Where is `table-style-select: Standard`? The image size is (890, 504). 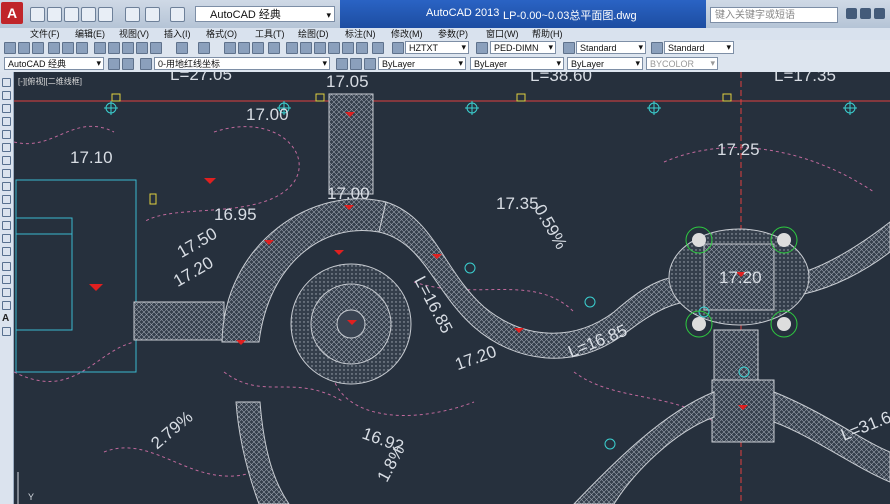 table-style-select: Standard is located at coordinates (611, 47).